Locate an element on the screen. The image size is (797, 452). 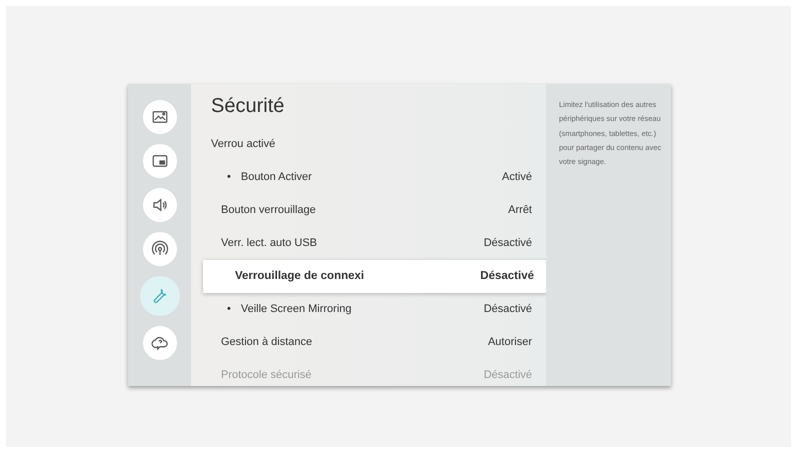
setting-row: • Veille Screen Mirroring Désactivé is located at coordinates (368, 309).